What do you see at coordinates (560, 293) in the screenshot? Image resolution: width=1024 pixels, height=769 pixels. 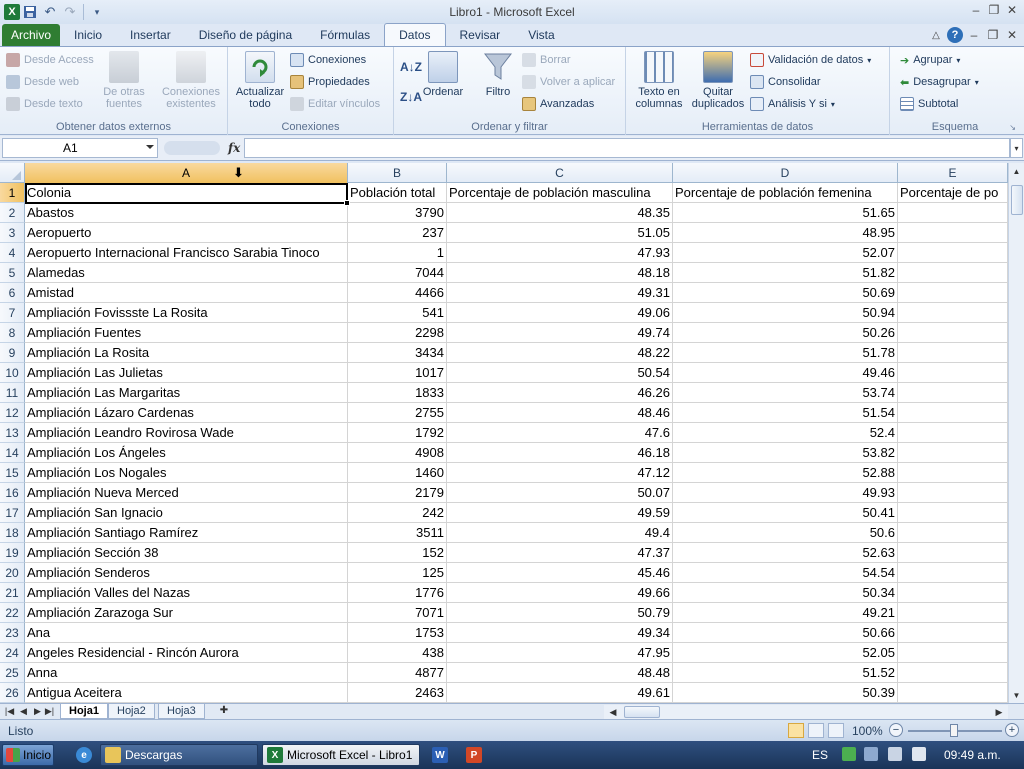 I see `table-cell: 49.31` at bounding box center [560, 293].